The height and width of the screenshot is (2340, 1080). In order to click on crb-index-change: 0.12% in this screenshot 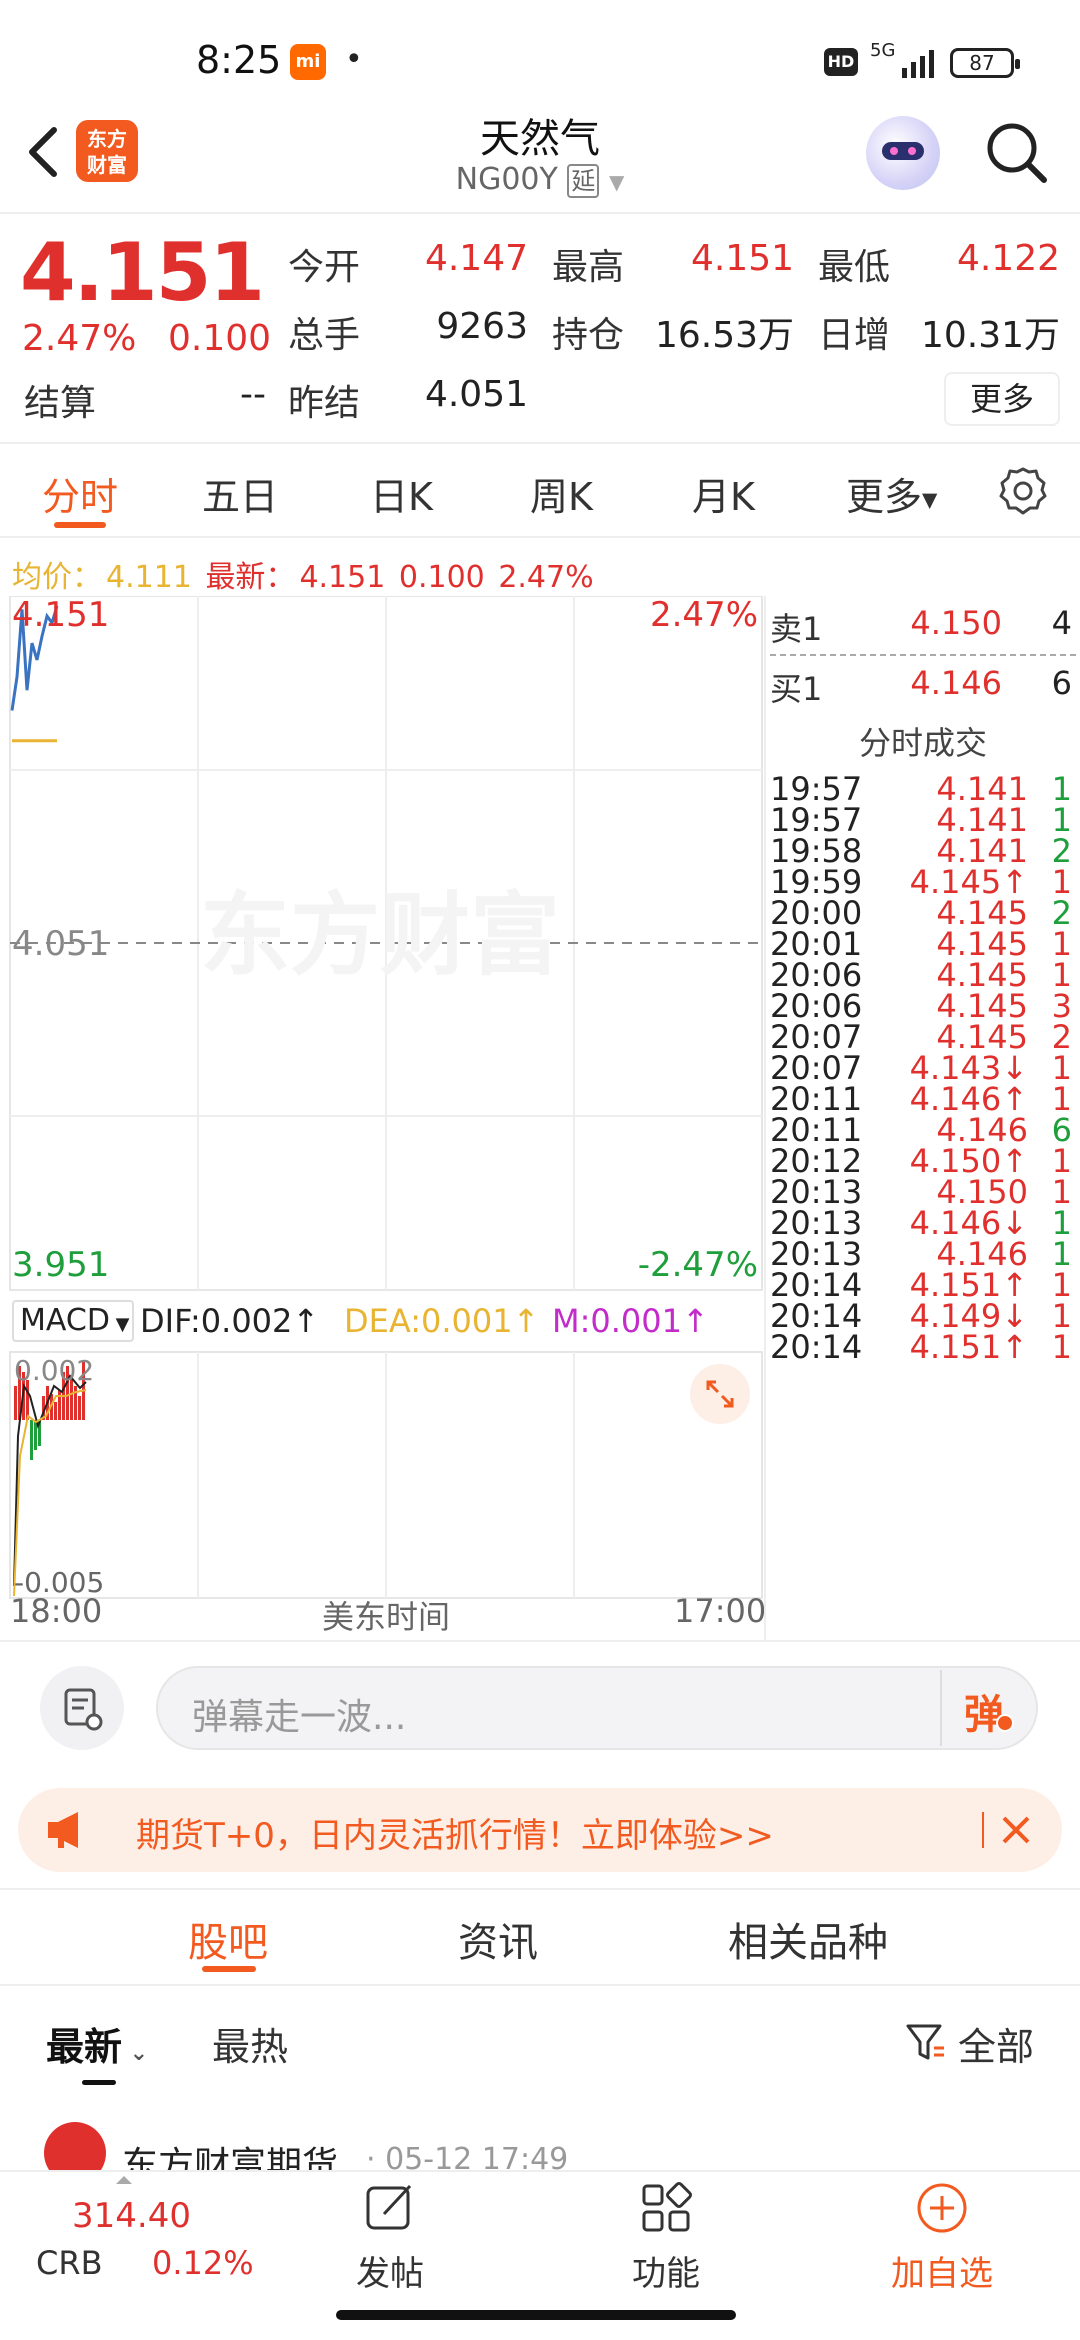, I will do `click(203, 2263)`.